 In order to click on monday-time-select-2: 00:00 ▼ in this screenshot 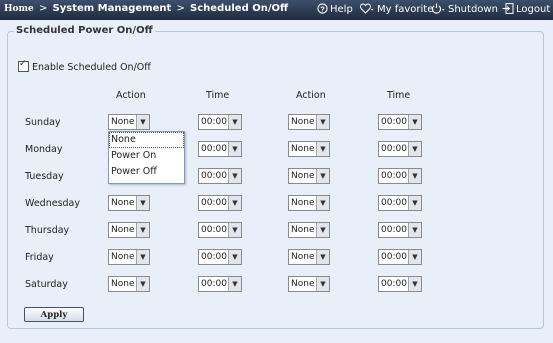, I will do `click(400, 149)`.